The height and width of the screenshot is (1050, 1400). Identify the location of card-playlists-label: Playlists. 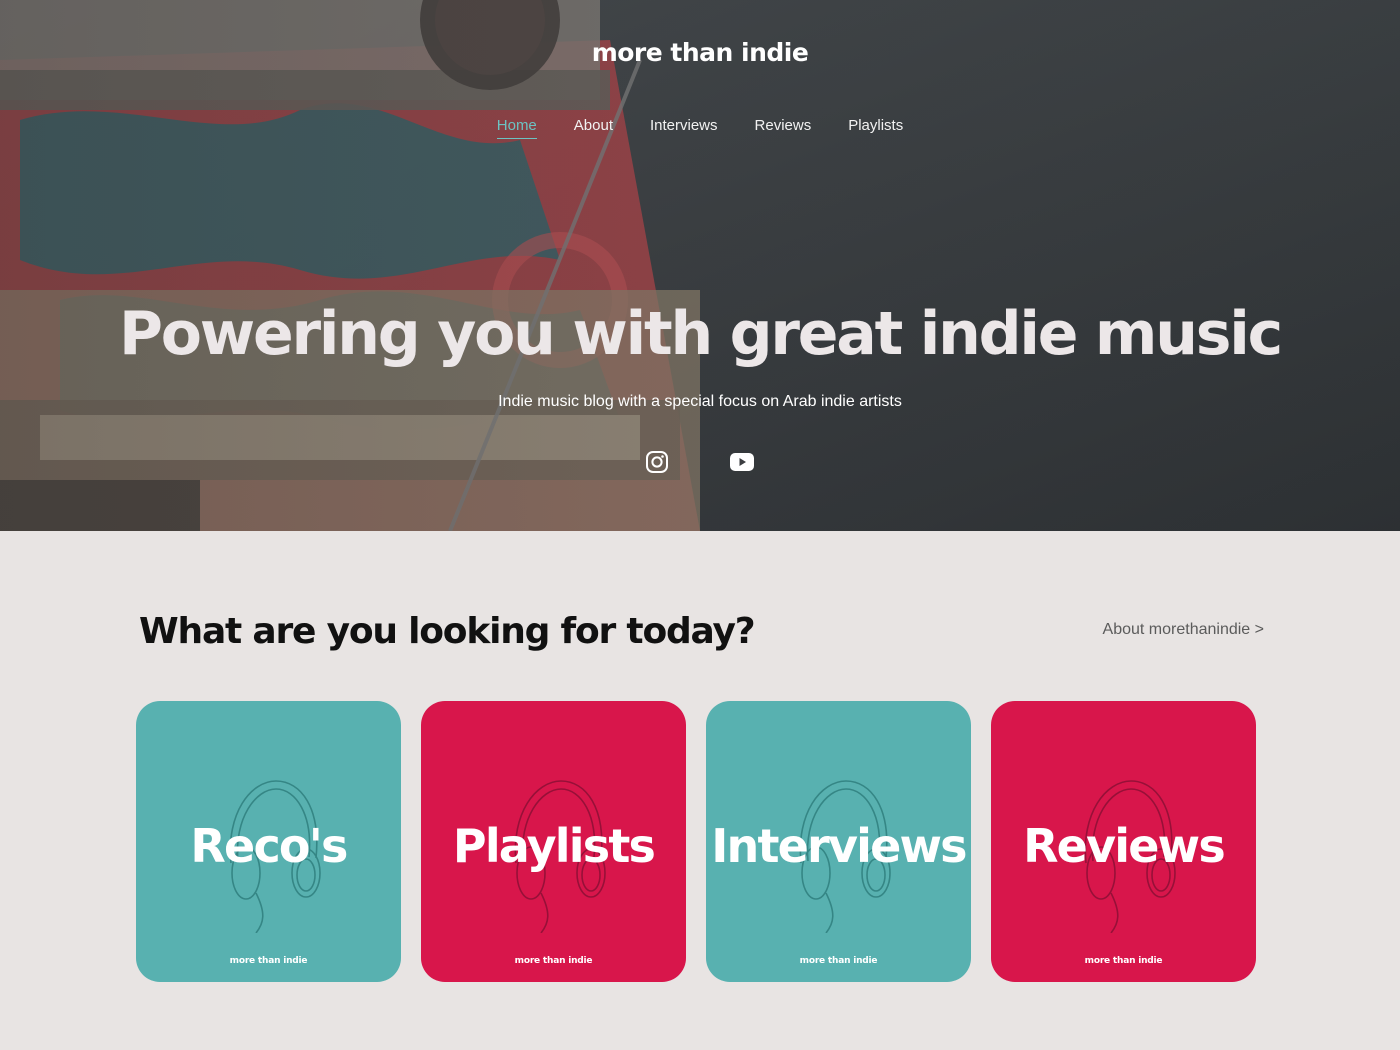
(554, 846).